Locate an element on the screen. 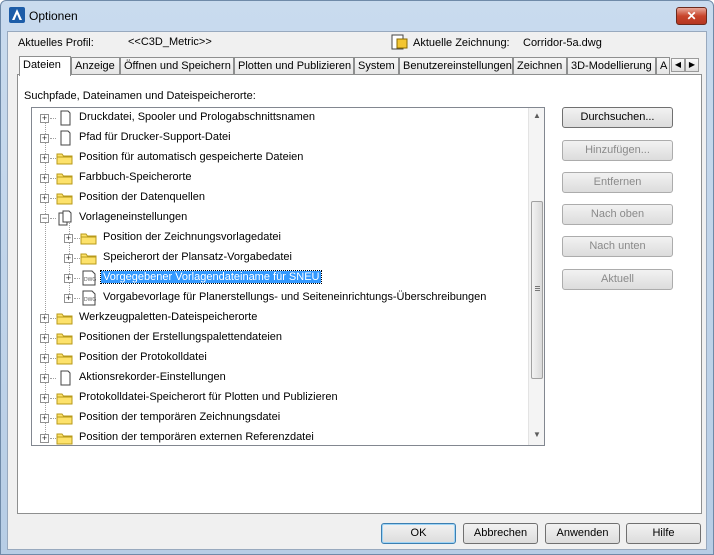  window-title: Optionen is located at coordinates (53, 16).